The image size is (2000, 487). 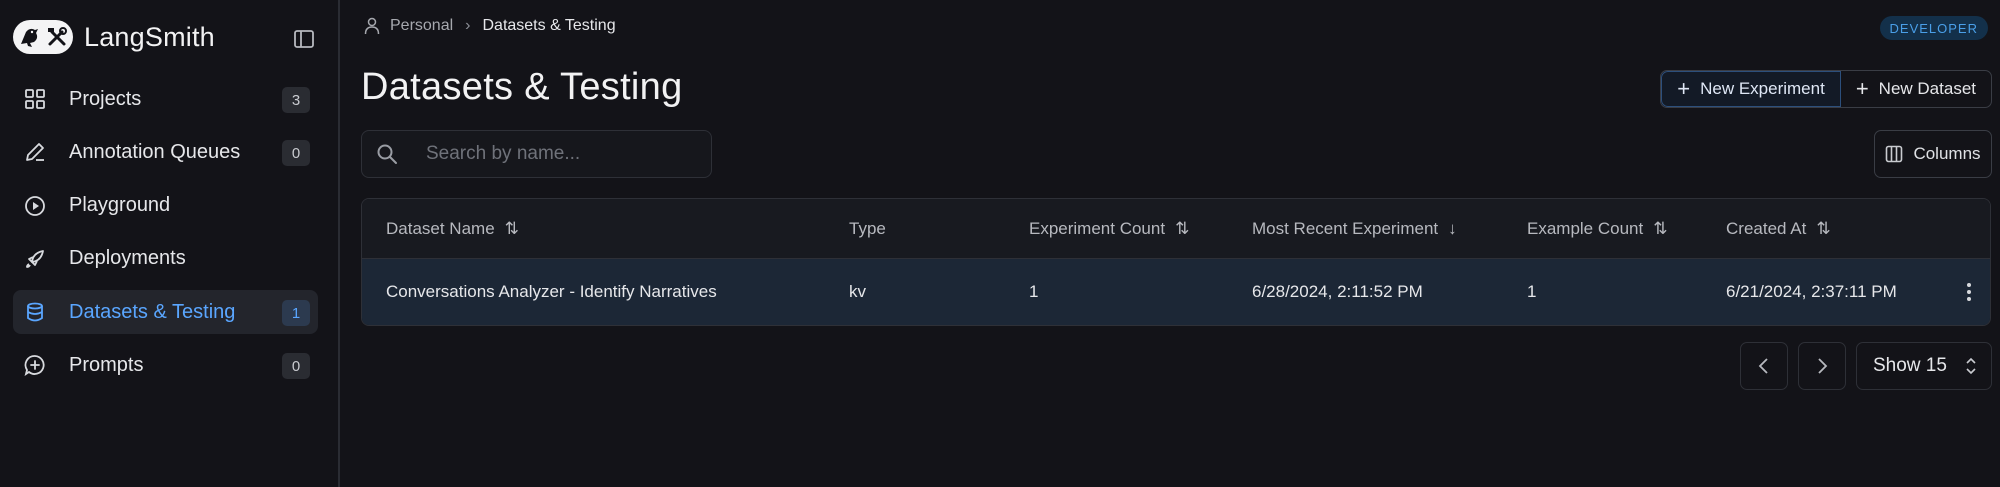 I want to click on sidebar-item-datasets-testing: Datasets & Testing 1, so click(x=165, y=312).